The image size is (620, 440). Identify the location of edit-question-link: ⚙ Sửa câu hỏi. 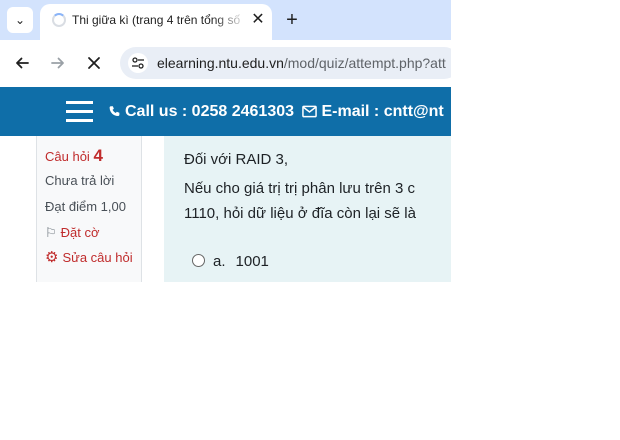
(90, 258).